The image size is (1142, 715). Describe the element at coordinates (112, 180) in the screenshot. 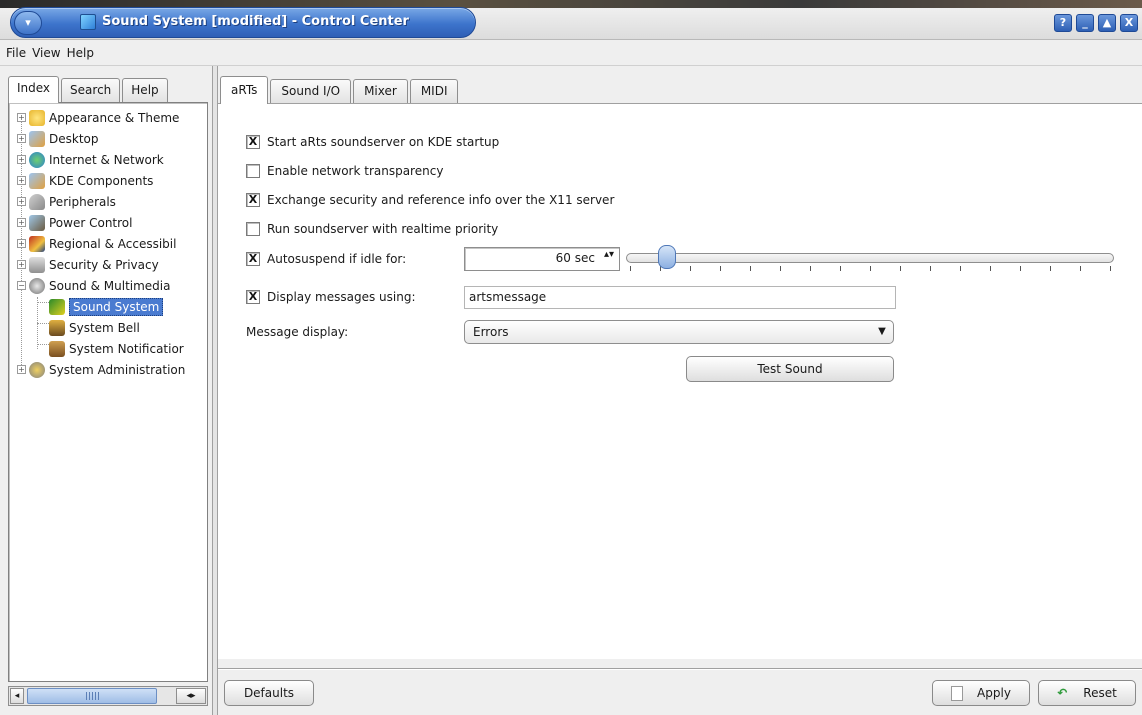

I see `tree-item-kde-components: + KDE Components` at that location.